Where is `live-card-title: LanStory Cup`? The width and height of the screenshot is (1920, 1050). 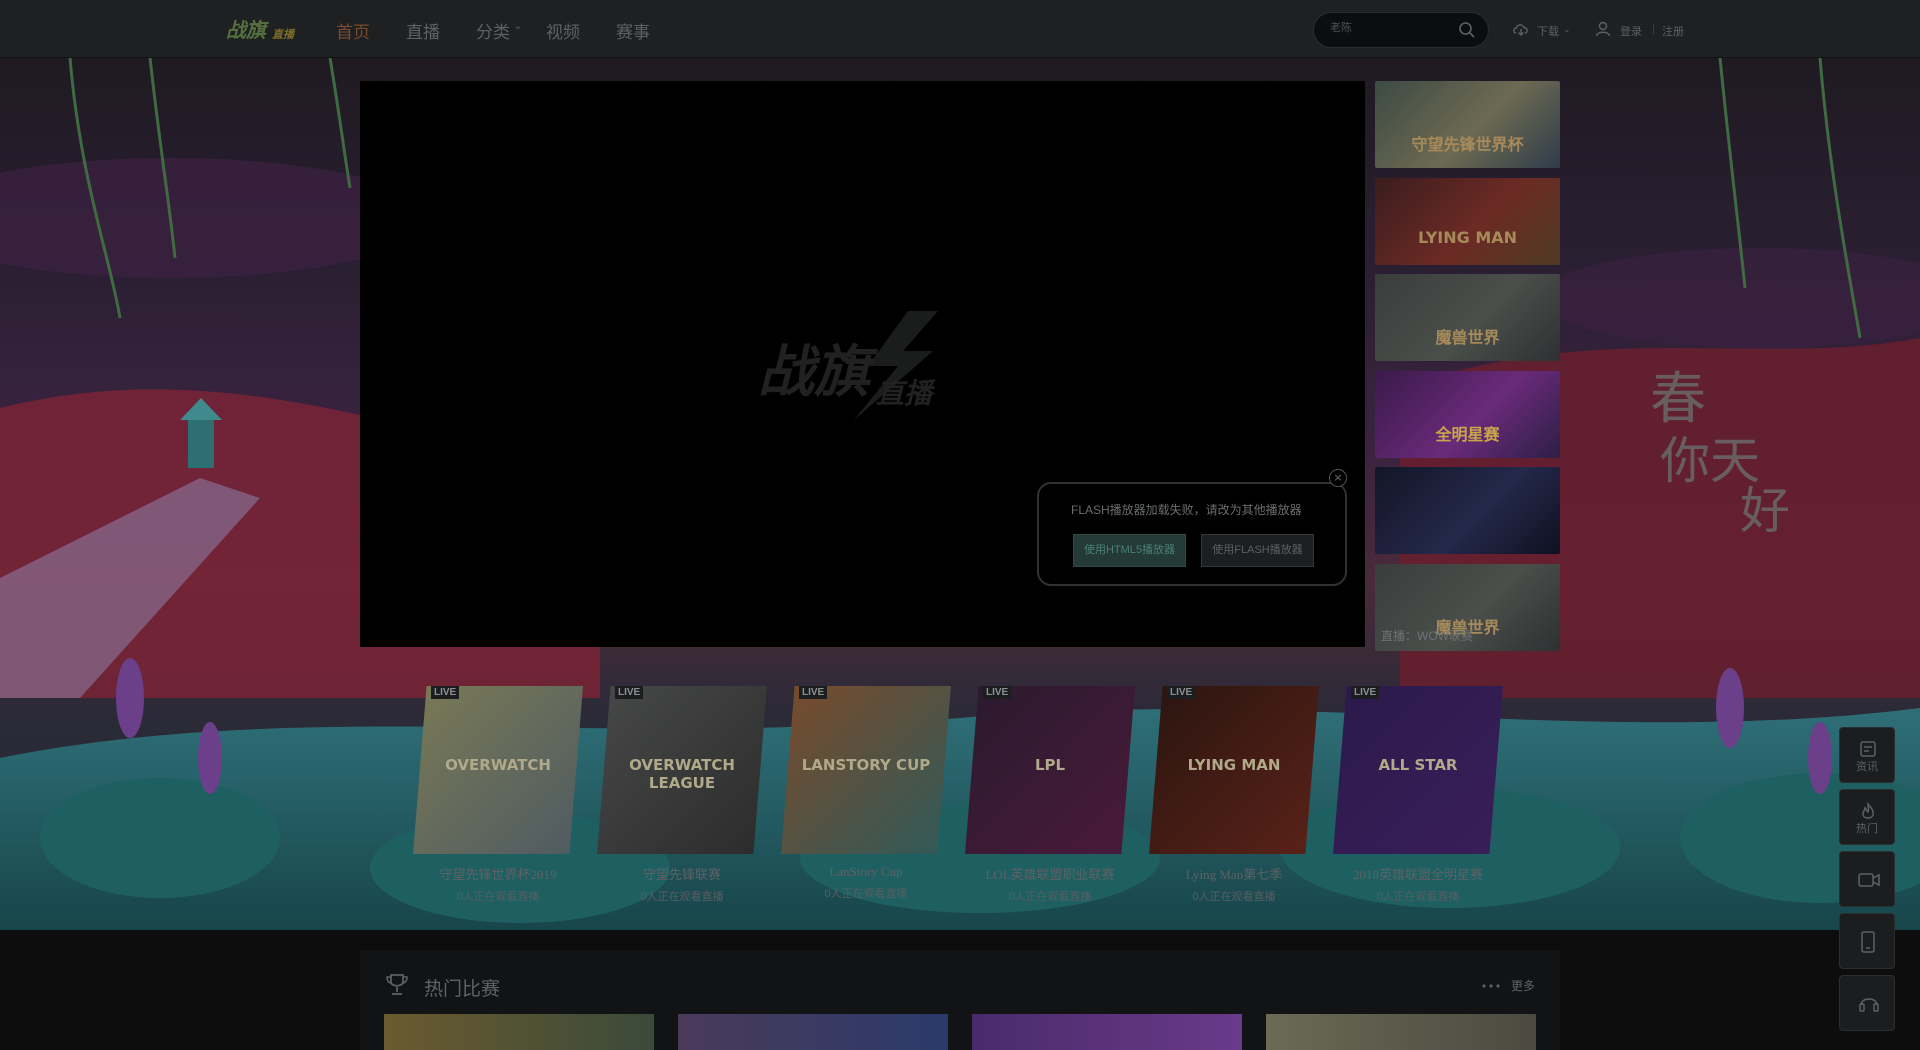
live-card-title: LanStory Cup is located at coordinates (866, 872).